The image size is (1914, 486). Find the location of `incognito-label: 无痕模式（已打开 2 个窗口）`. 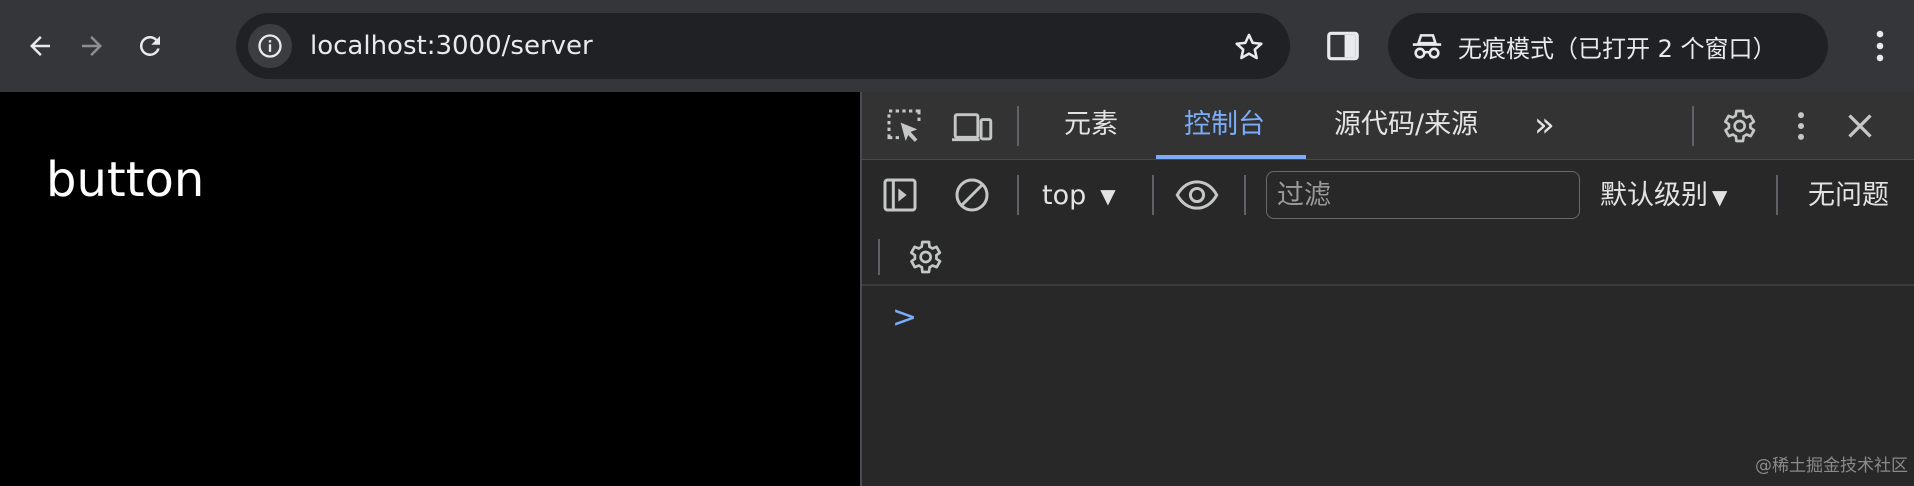

incognito-label: 无痕模式（已打开 2 个窗口） is located at coordinates (1617, 48).